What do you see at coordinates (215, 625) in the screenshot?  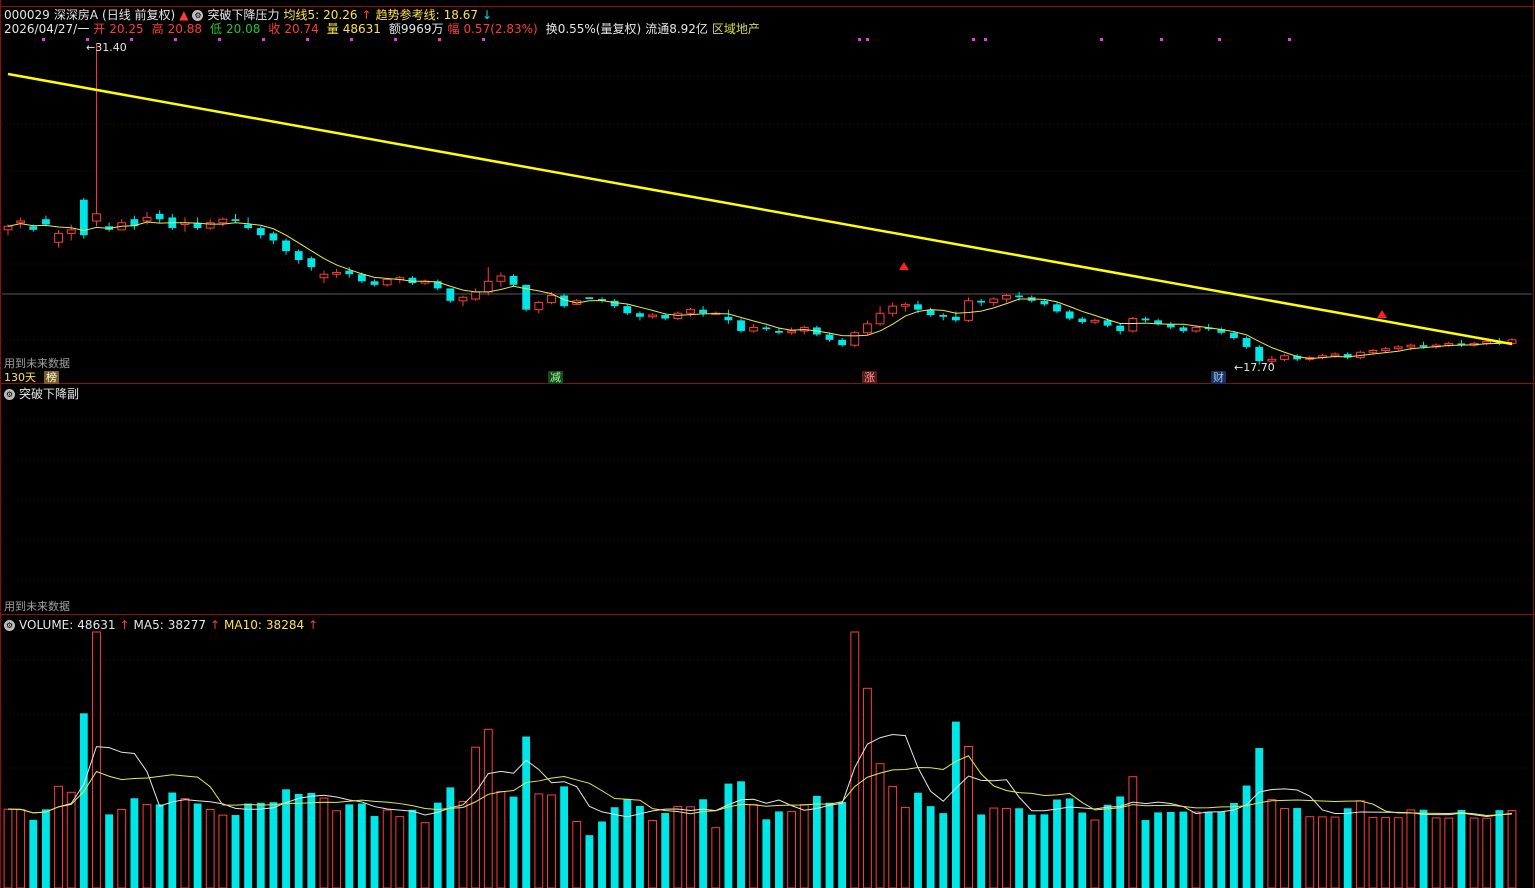 I see `vol-ma5-arrow-icon: ↑` at bounding box center [215, 625].